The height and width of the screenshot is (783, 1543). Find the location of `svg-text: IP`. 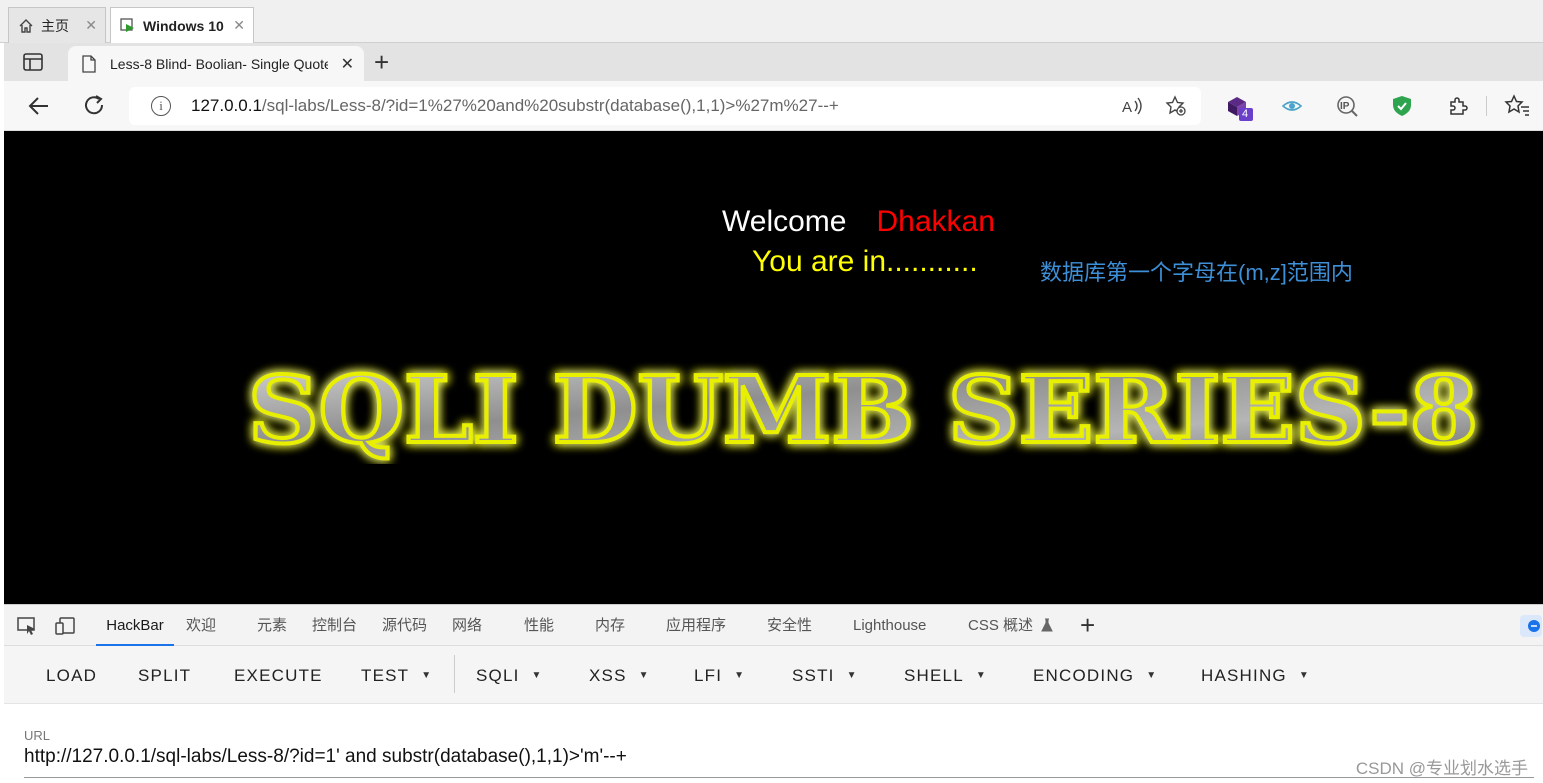

svg-text: IP is located at coordinates (1345, 106).